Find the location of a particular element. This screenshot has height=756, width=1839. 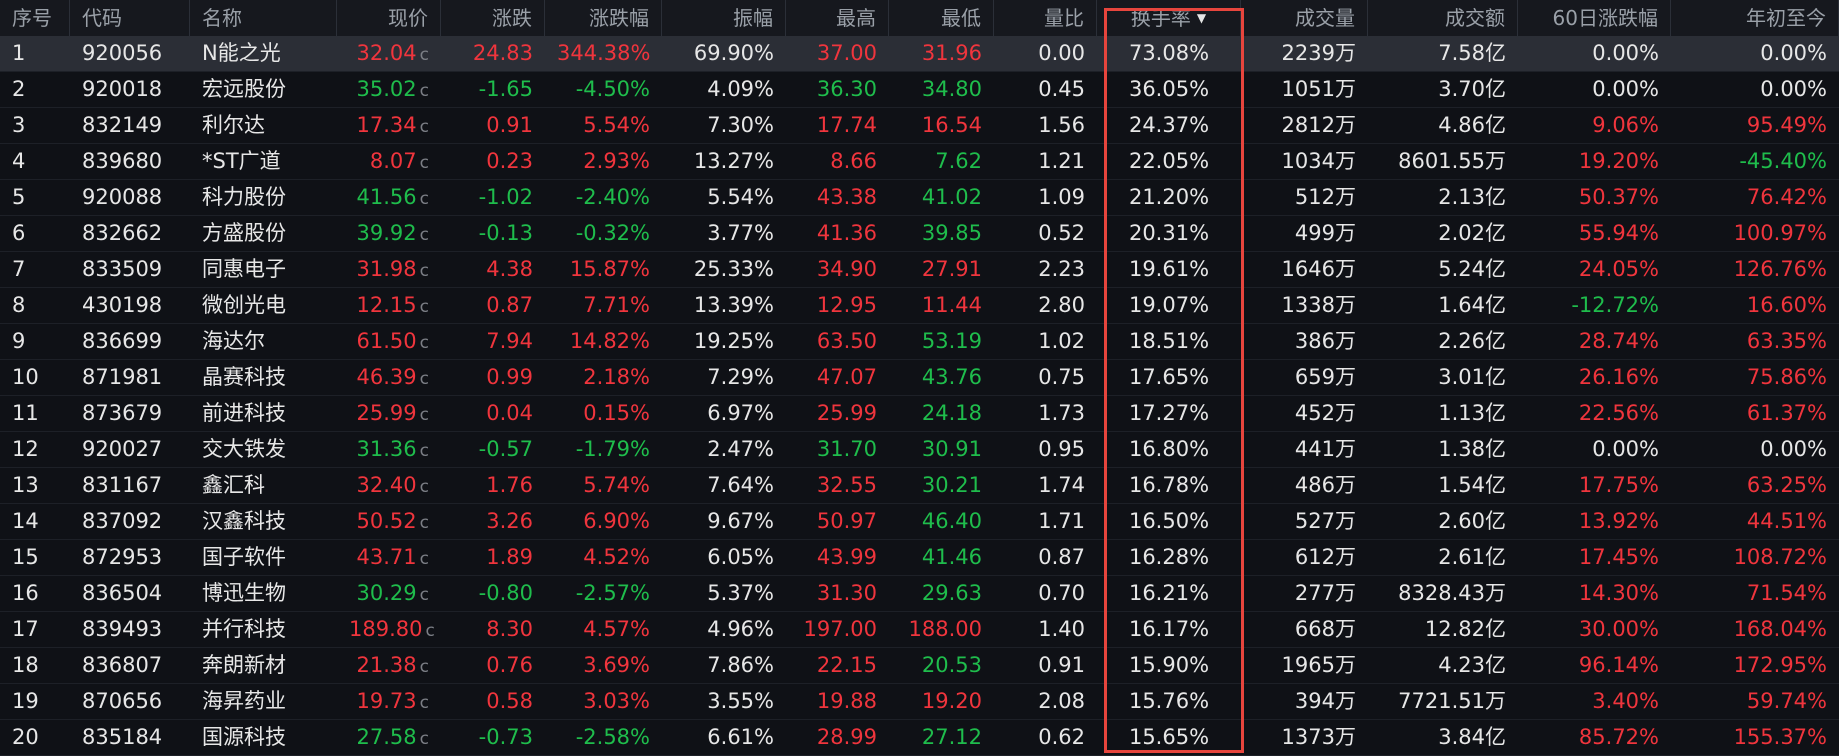

header-idx: 序号 is located at coordinates (35, 18).